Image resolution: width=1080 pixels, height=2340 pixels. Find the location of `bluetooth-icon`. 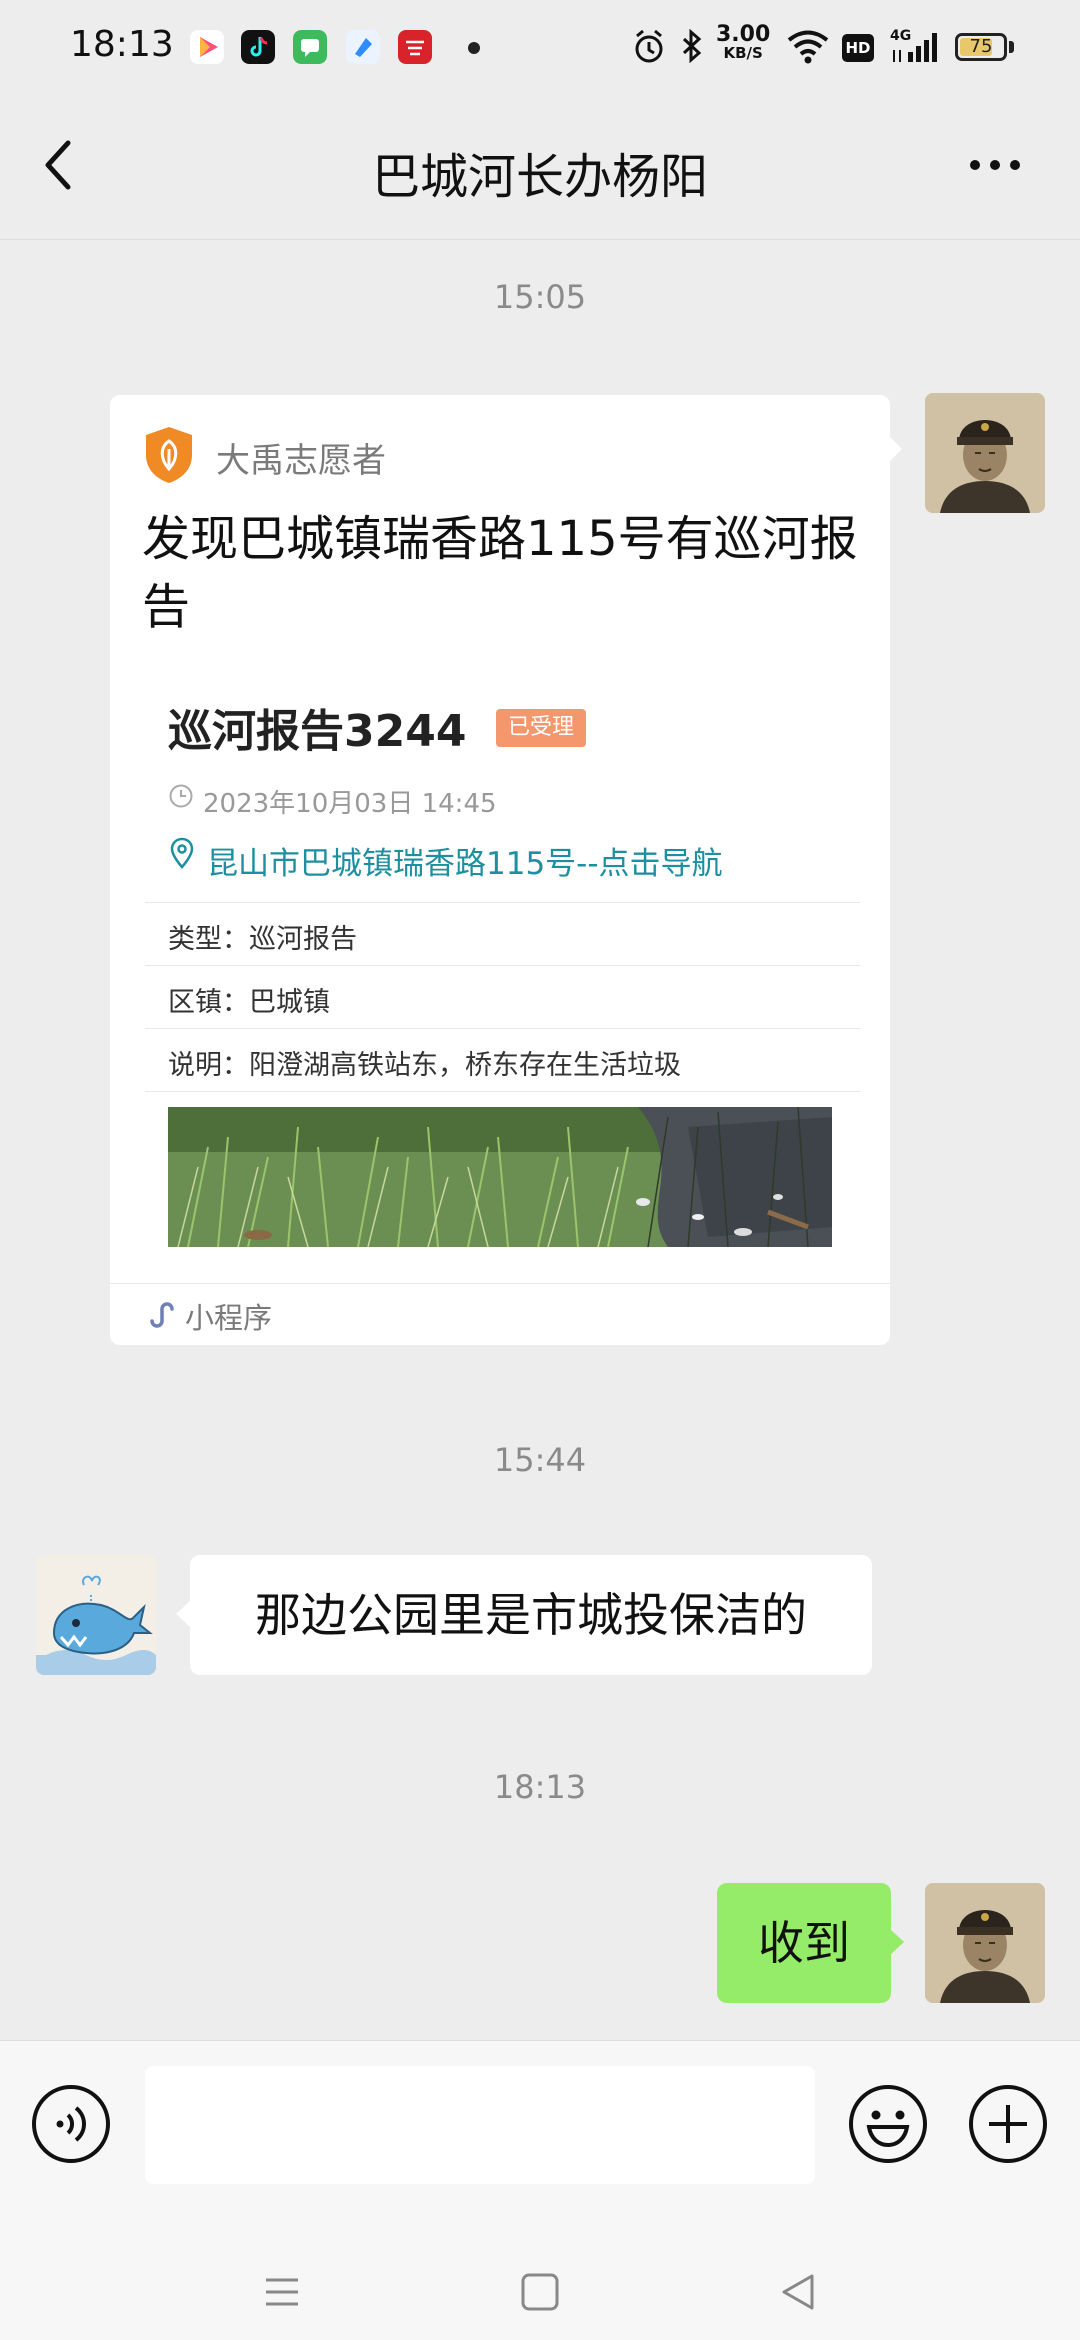

bluetooth-icon is located at coordinates (692, 46).